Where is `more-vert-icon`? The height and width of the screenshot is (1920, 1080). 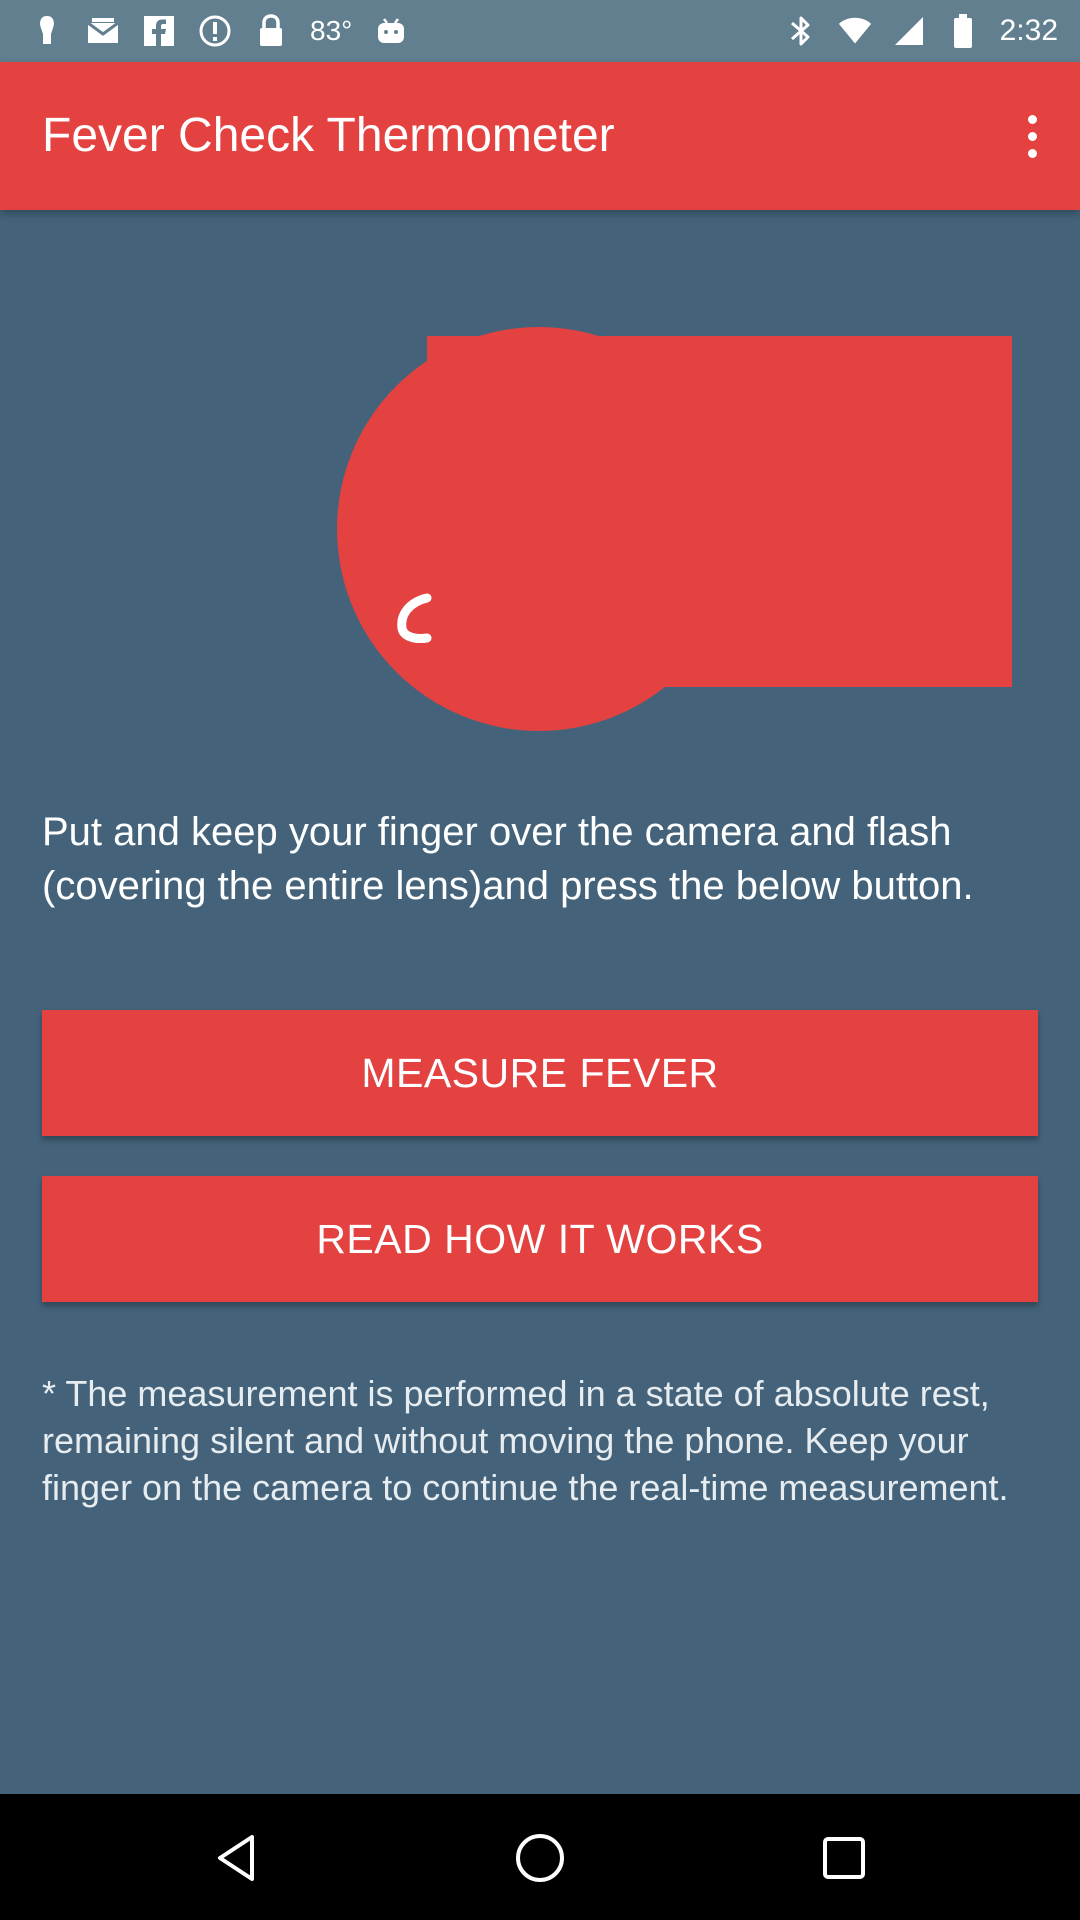
more-vert-icon is located at coordinates (1032, 136).